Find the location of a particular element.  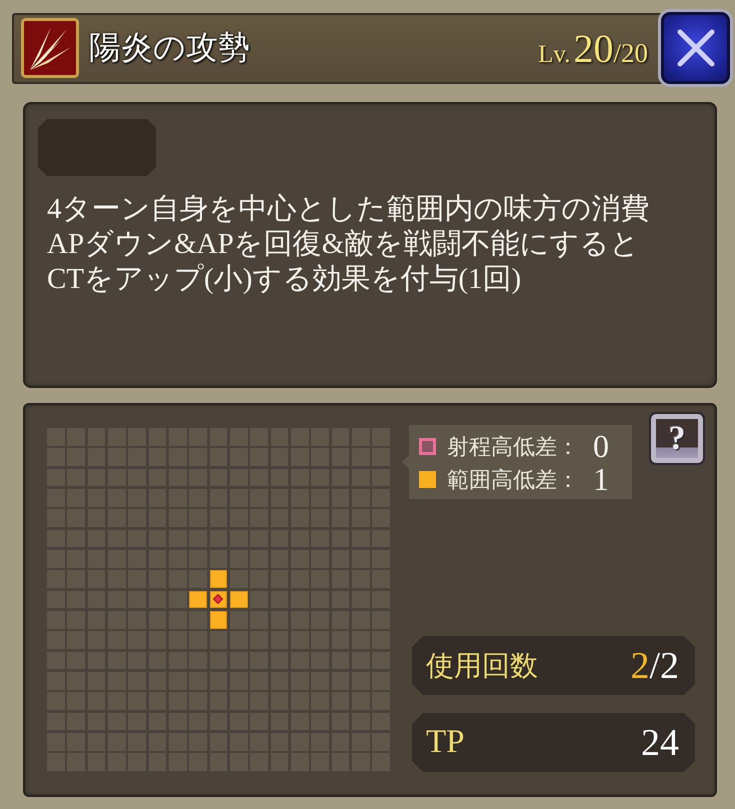

skill-description: 4ターン自身を中心とした範囲内の味方の消費 APダウン&APを回復&敵を戦闘不能にすると CTをアップ(小)する効果を付与(1回) is located at coordinates (348, 244).